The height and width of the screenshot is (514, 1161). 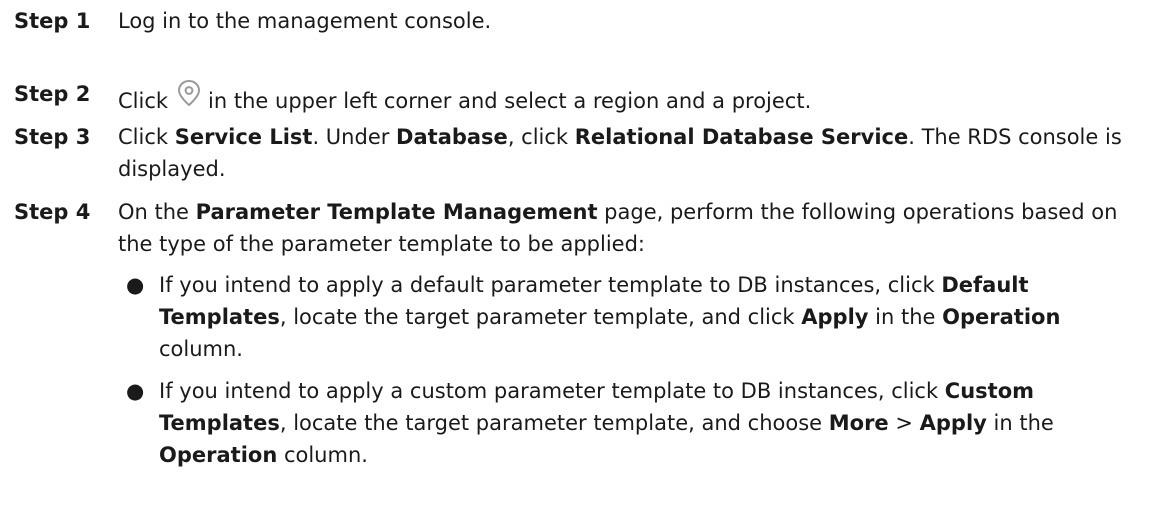 What do you see at coordinates (52, 94) in the screenshot?
I see `step-label: Step 2` at bounding box center [52, 94].